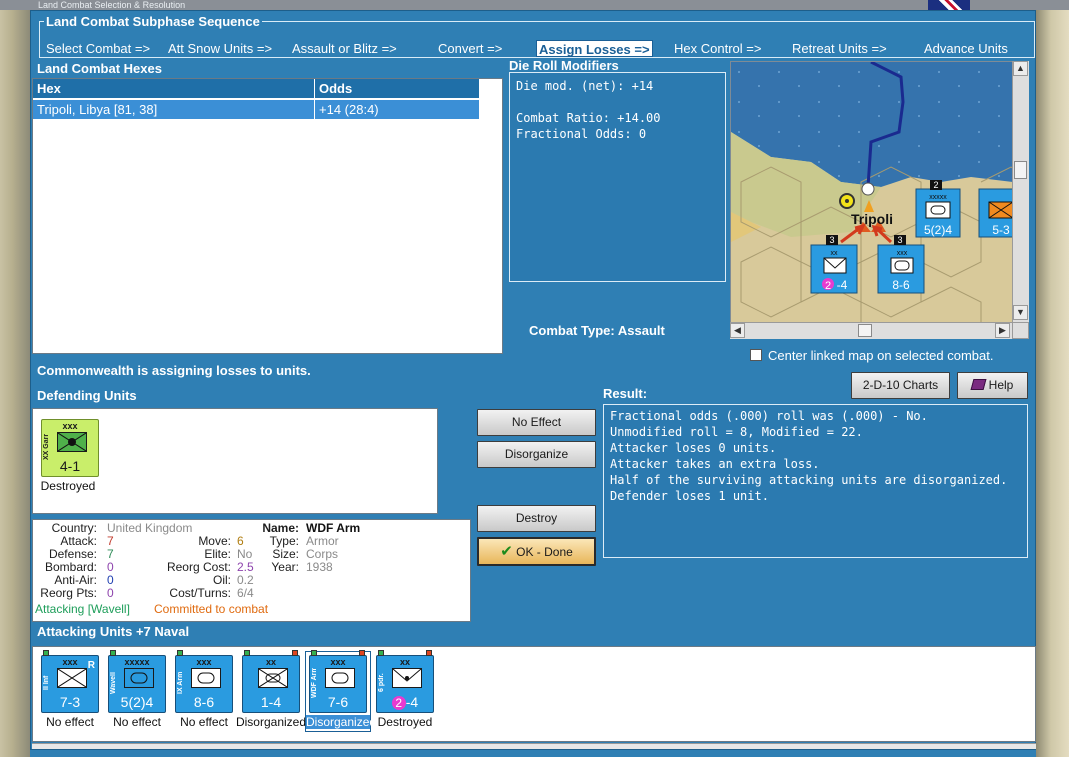 The width and height of the screenshot is (1069, 757). Describe the element at coordinates (407, 675) in the screenshot. I see `antitank-chevron-icon` at that location.